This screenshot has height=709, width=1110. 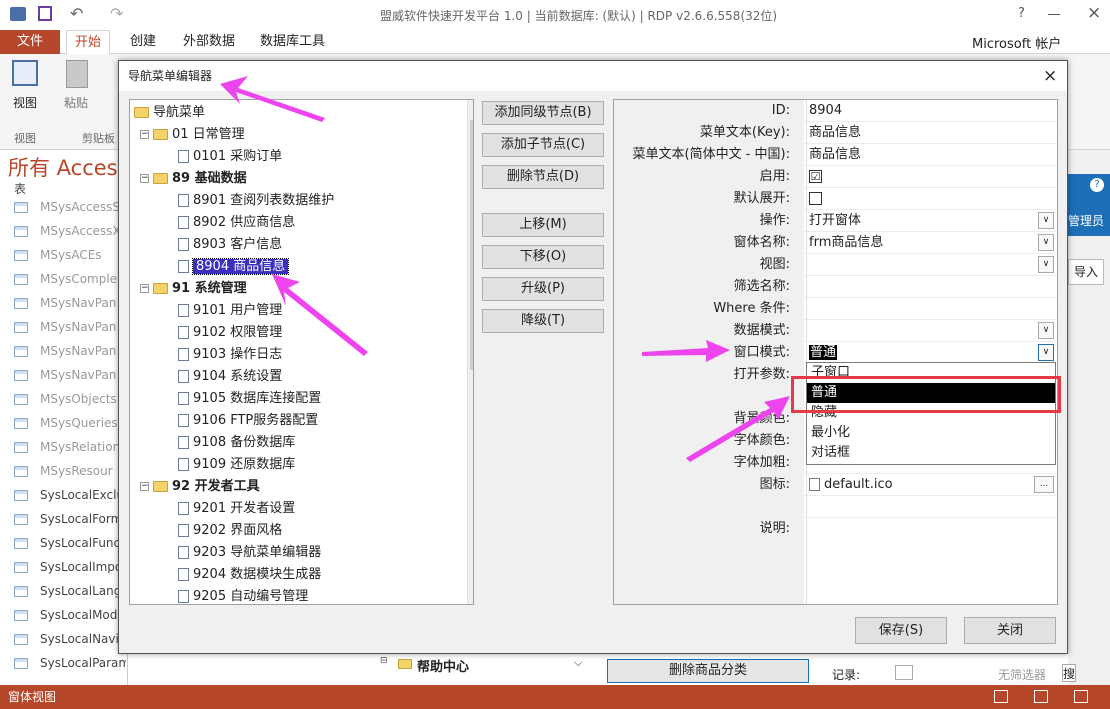 What do you see at coordinates (738, 429) in the screenshot?
I see `annotation-arrow-option` at bounding box center [738, 429].